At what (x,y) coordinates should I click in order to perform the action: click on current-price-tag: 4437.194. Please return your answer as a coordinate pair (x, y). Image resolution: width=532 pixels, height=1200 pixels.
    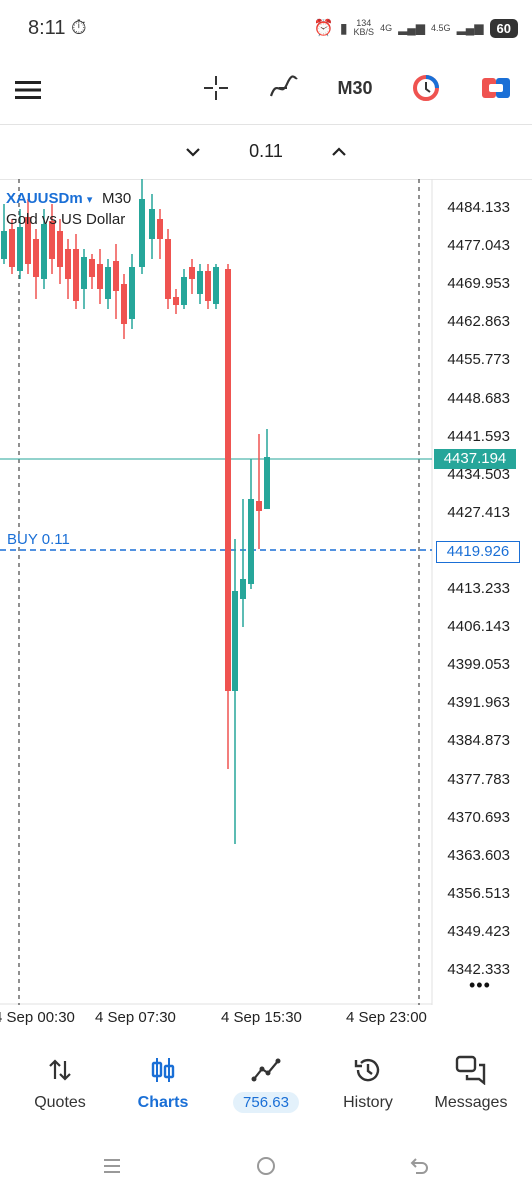
    Looking at the image, I should click on (475, 459).